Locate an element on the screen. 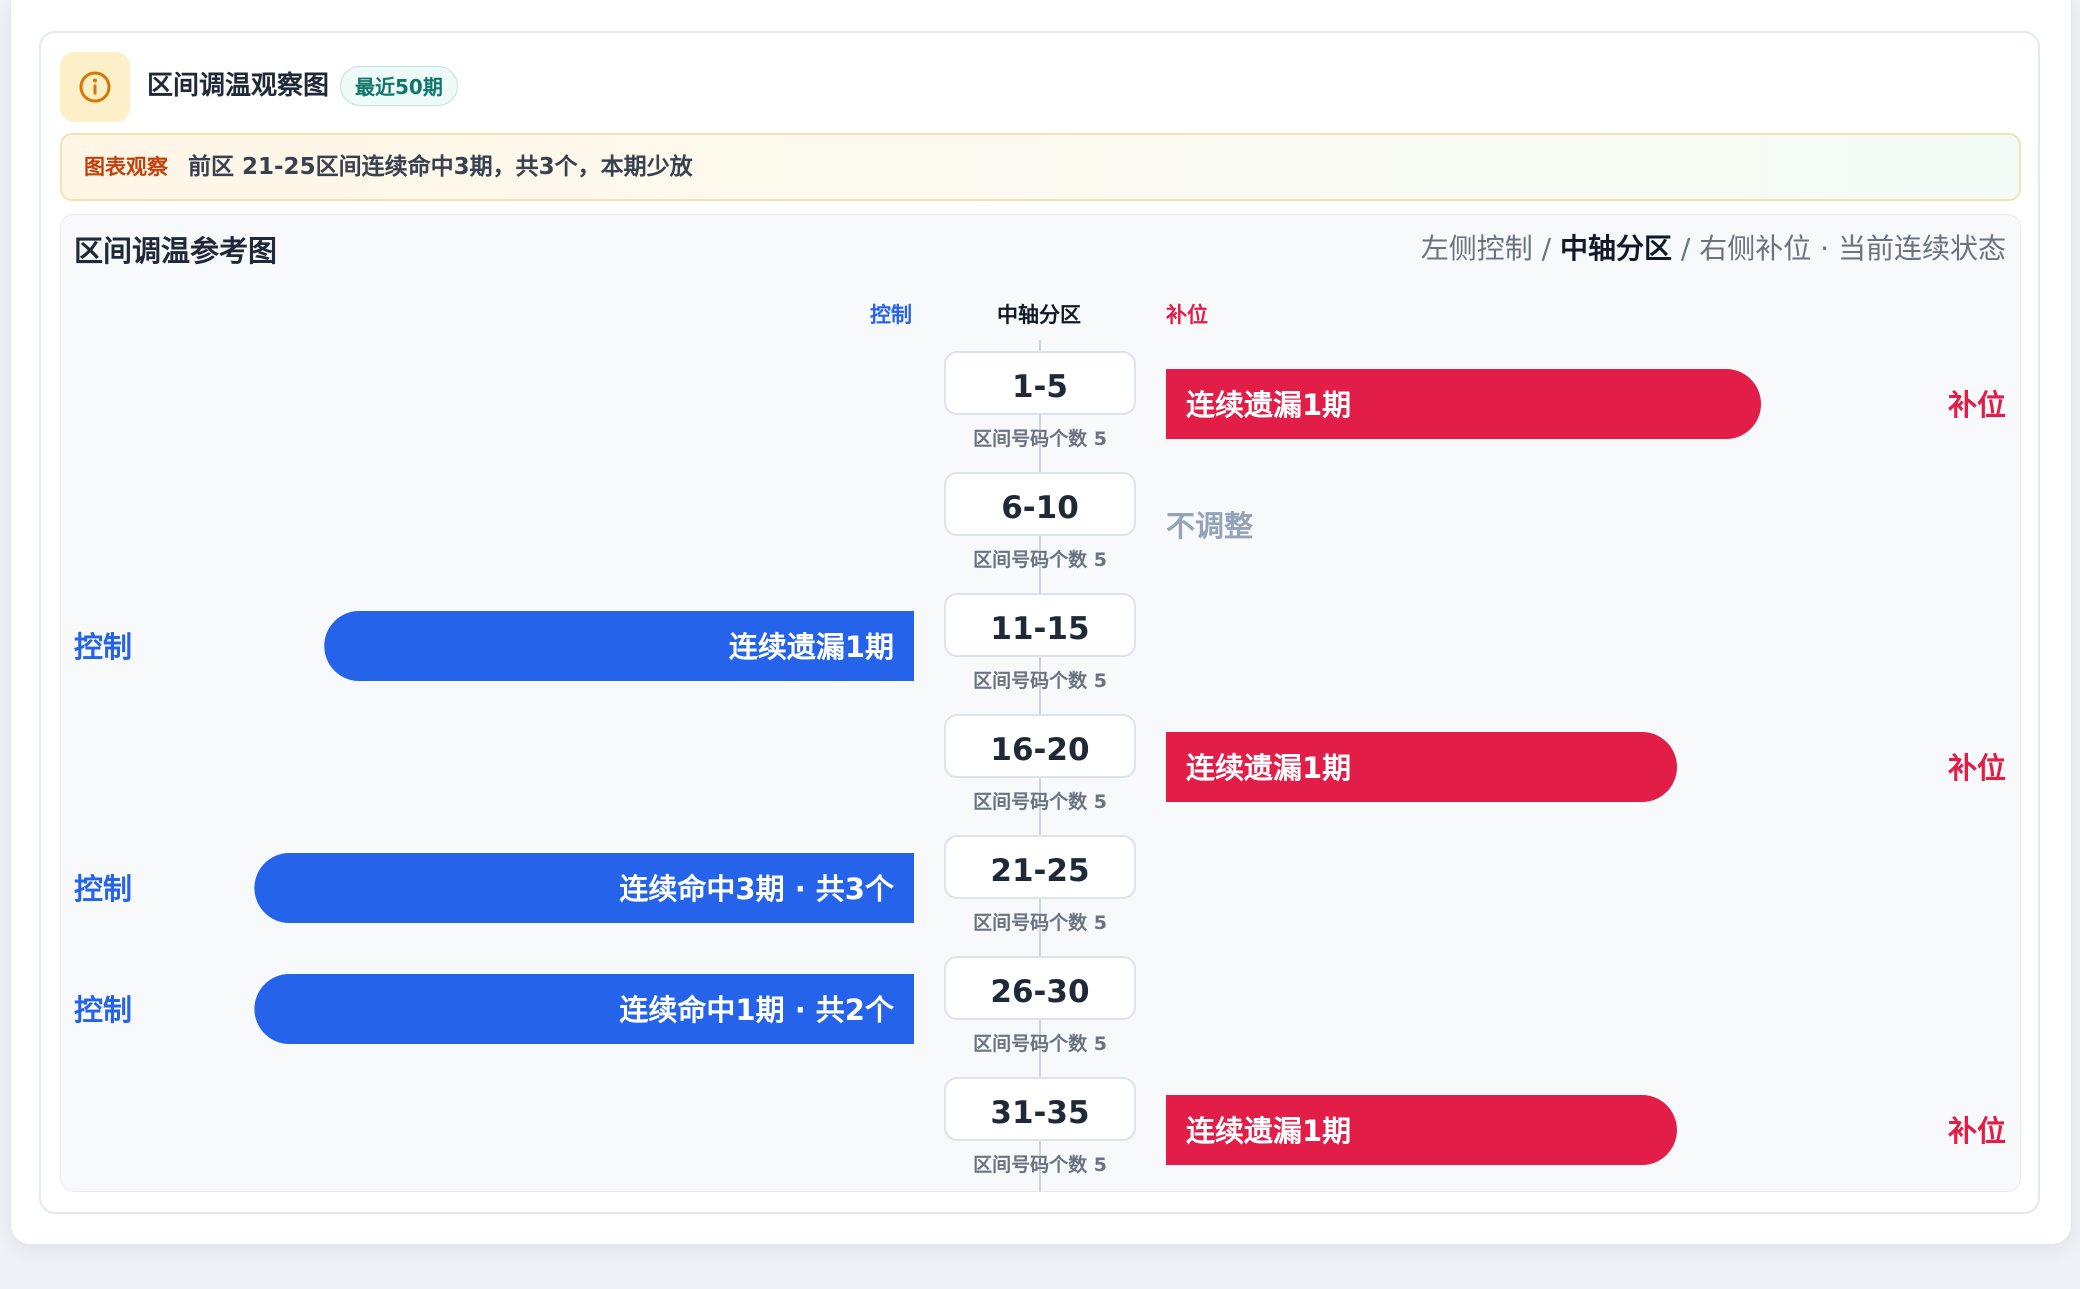  control-bar-label: 连续命中3期 · 共3个 is located at coordinates (757, 889).